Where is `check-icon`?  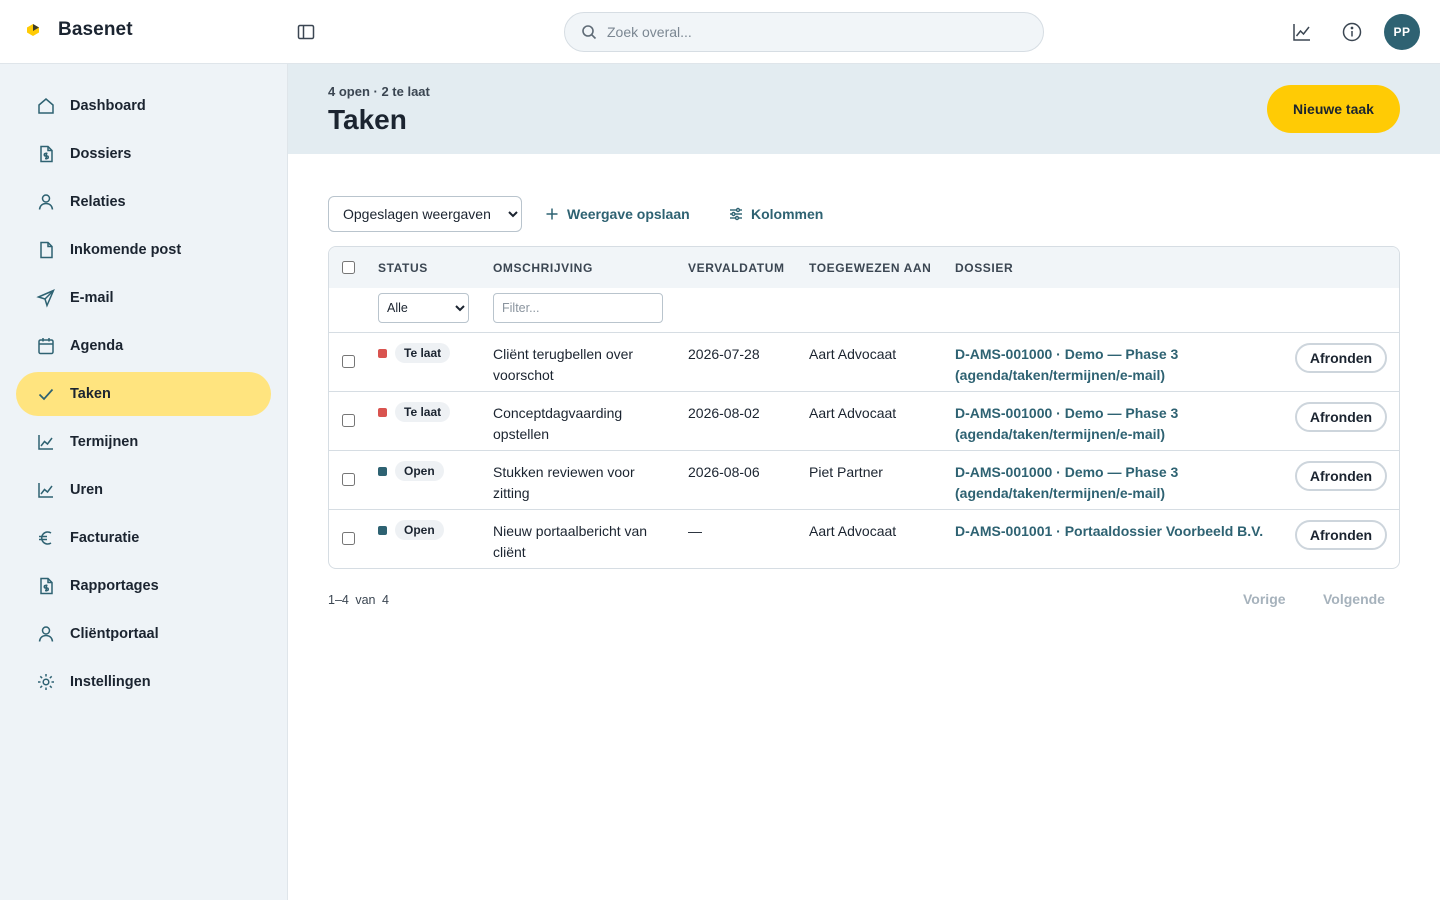
check-icon is located at coordinates (46, 394).